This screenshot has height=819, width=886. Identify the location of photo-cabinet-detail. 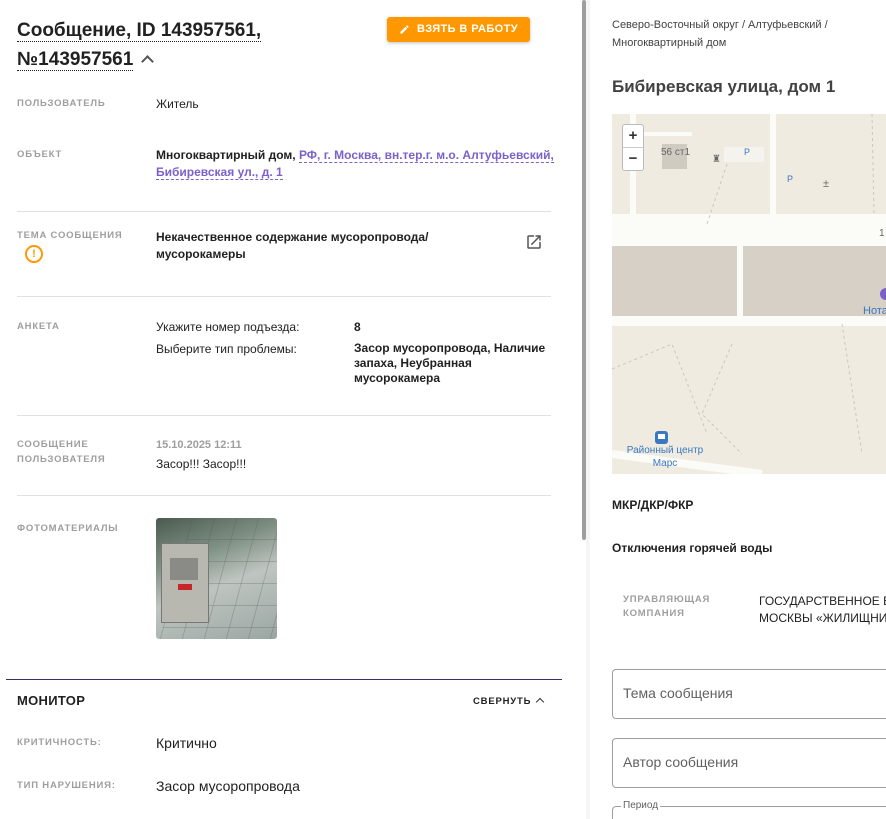
(184, 569).